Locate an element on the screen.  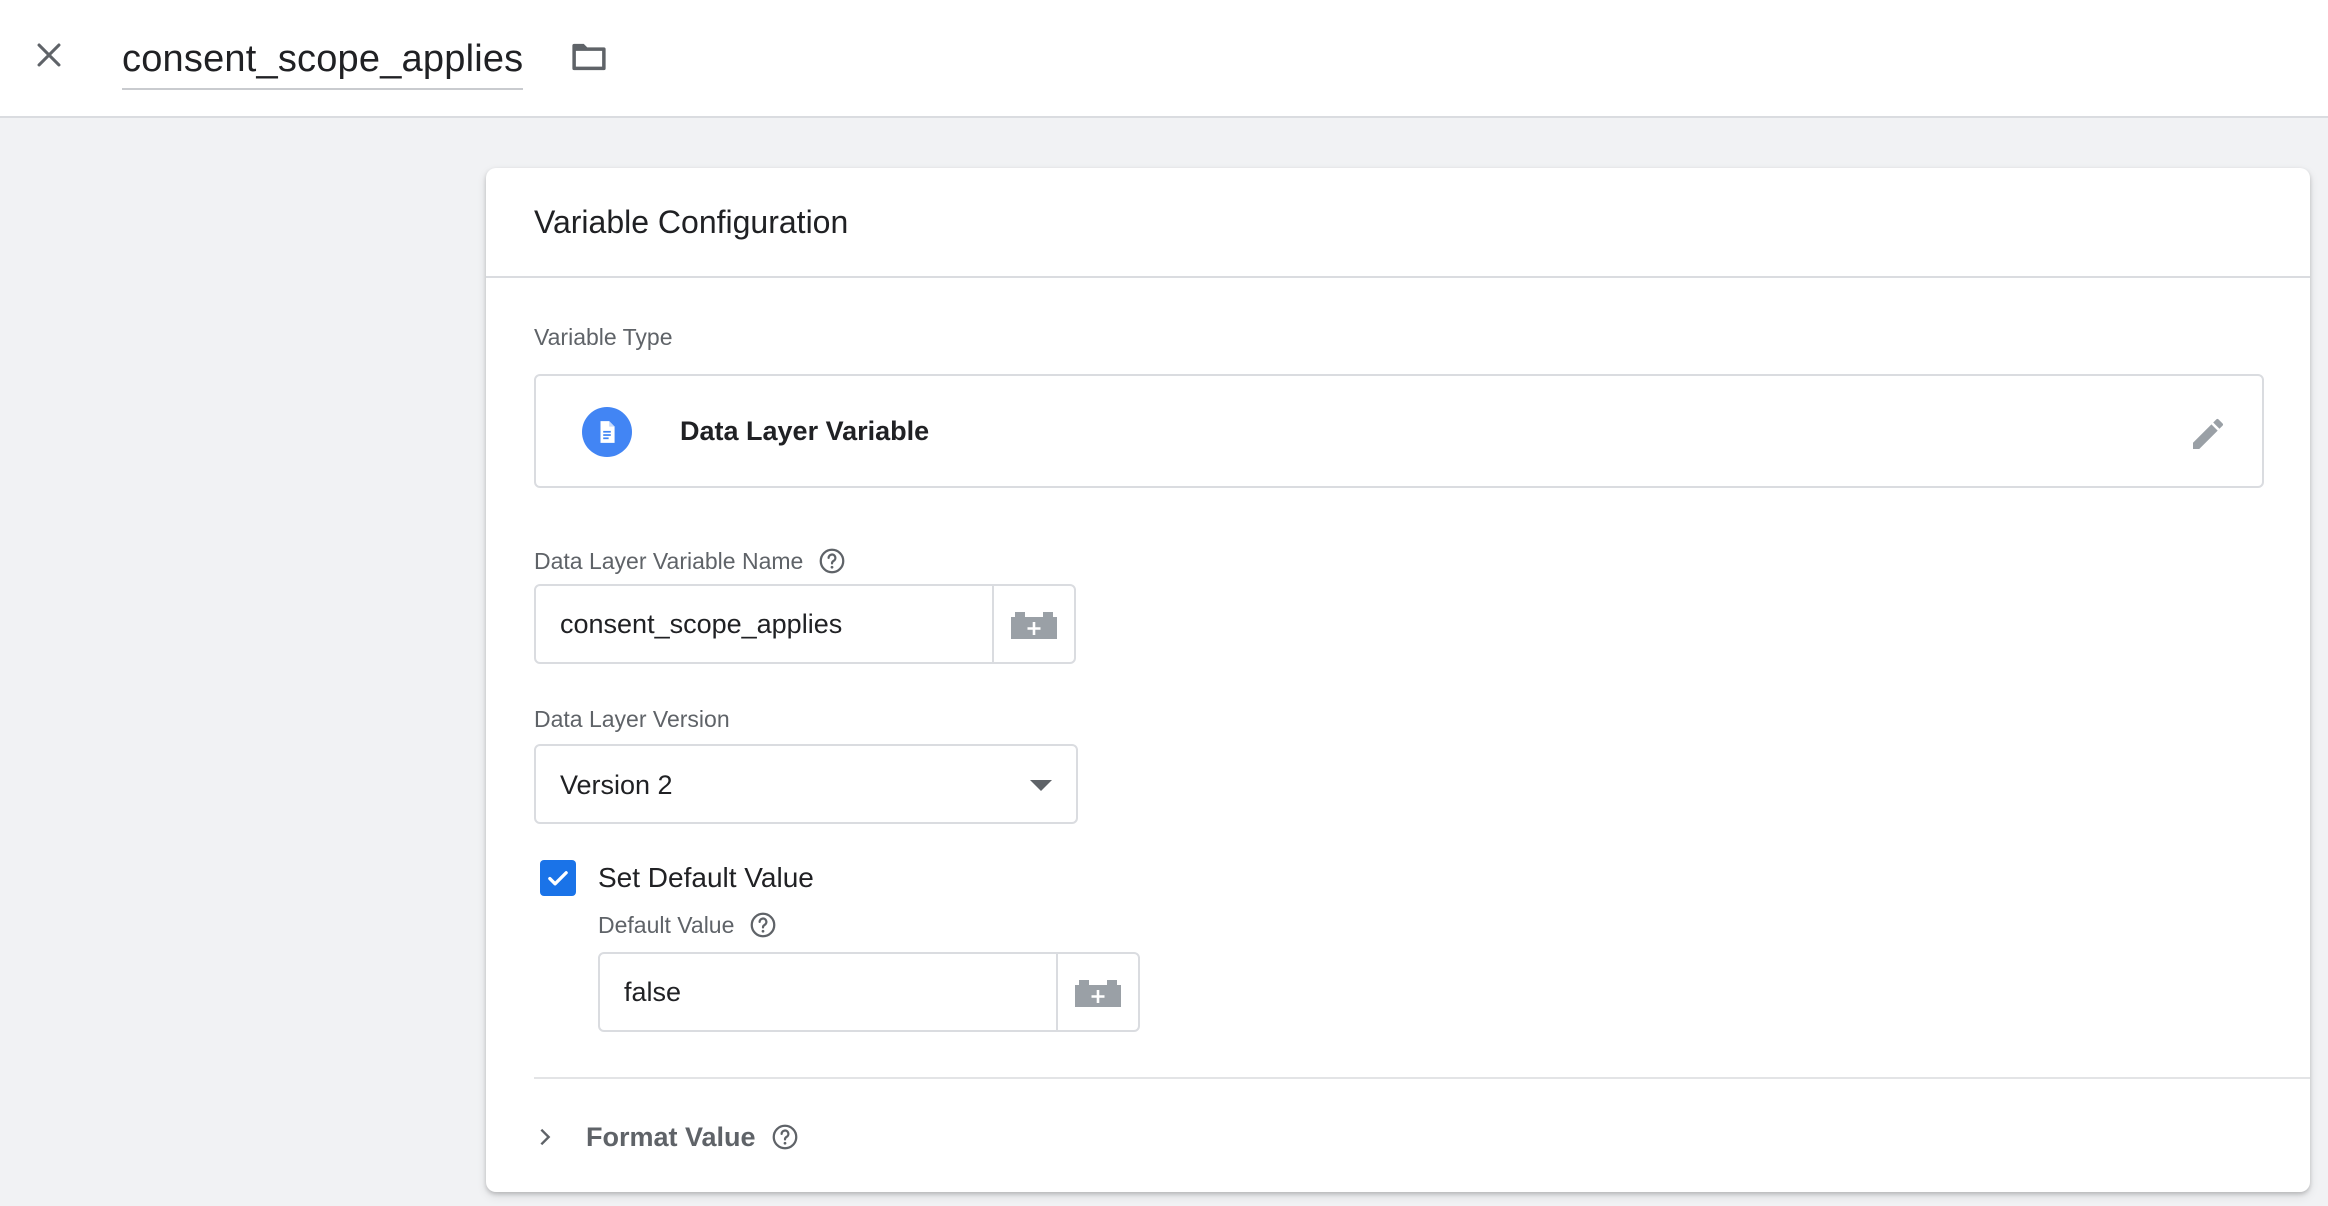
folder-icon is located at coordinates (589, 57).